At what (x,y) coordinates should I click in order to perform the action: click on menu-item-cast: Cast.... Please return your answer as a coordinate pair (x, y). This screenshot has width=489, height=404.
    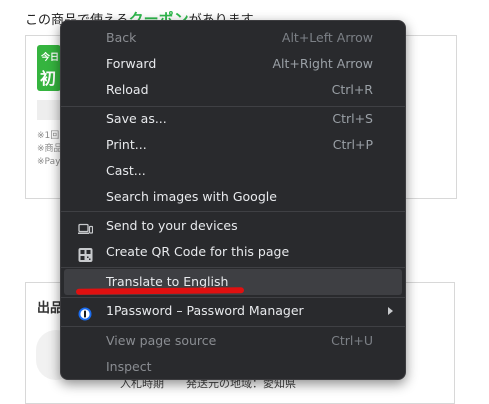
    Looking at the image, I should click on (233, 171).